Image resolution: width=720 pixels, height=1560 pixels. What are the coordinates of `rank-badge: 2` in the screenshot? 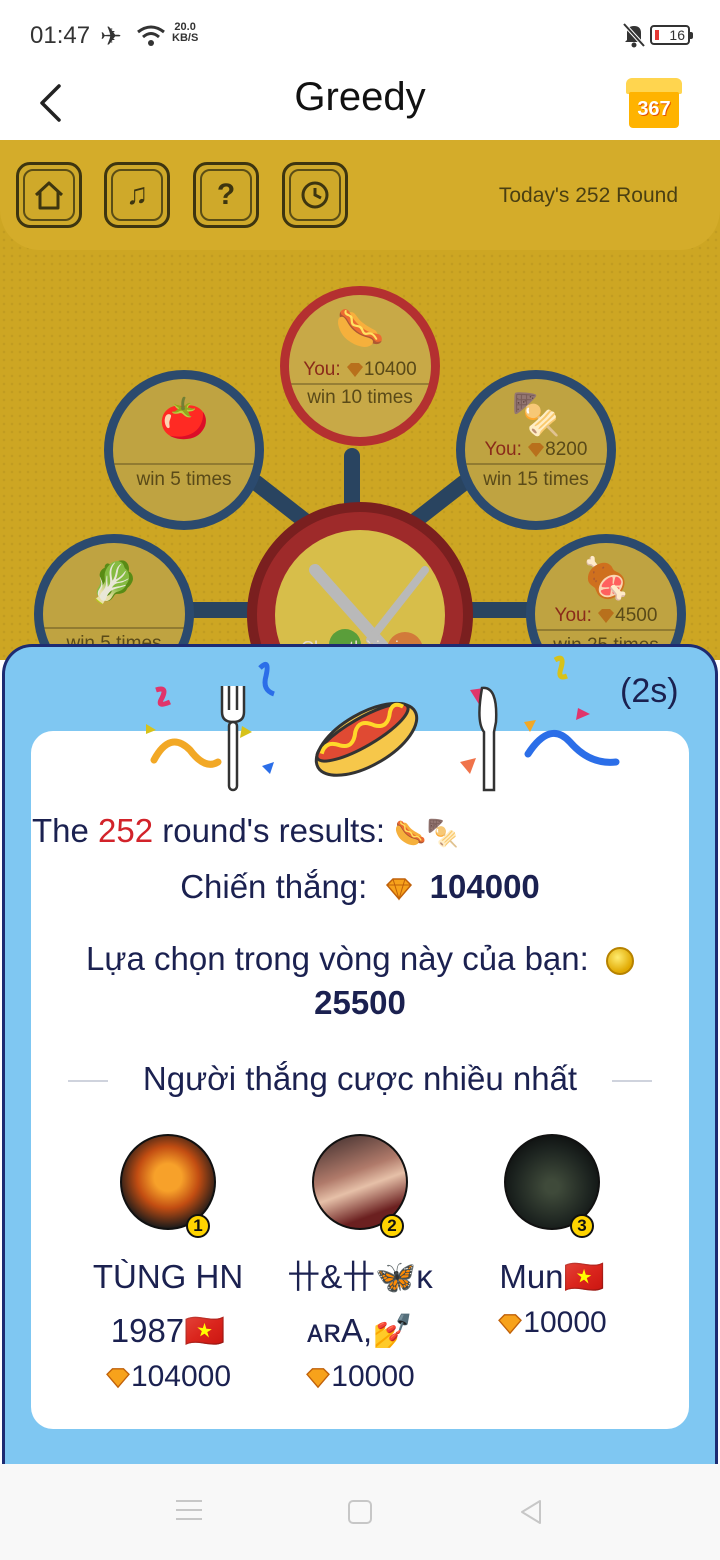 It's located at (392, 1226).